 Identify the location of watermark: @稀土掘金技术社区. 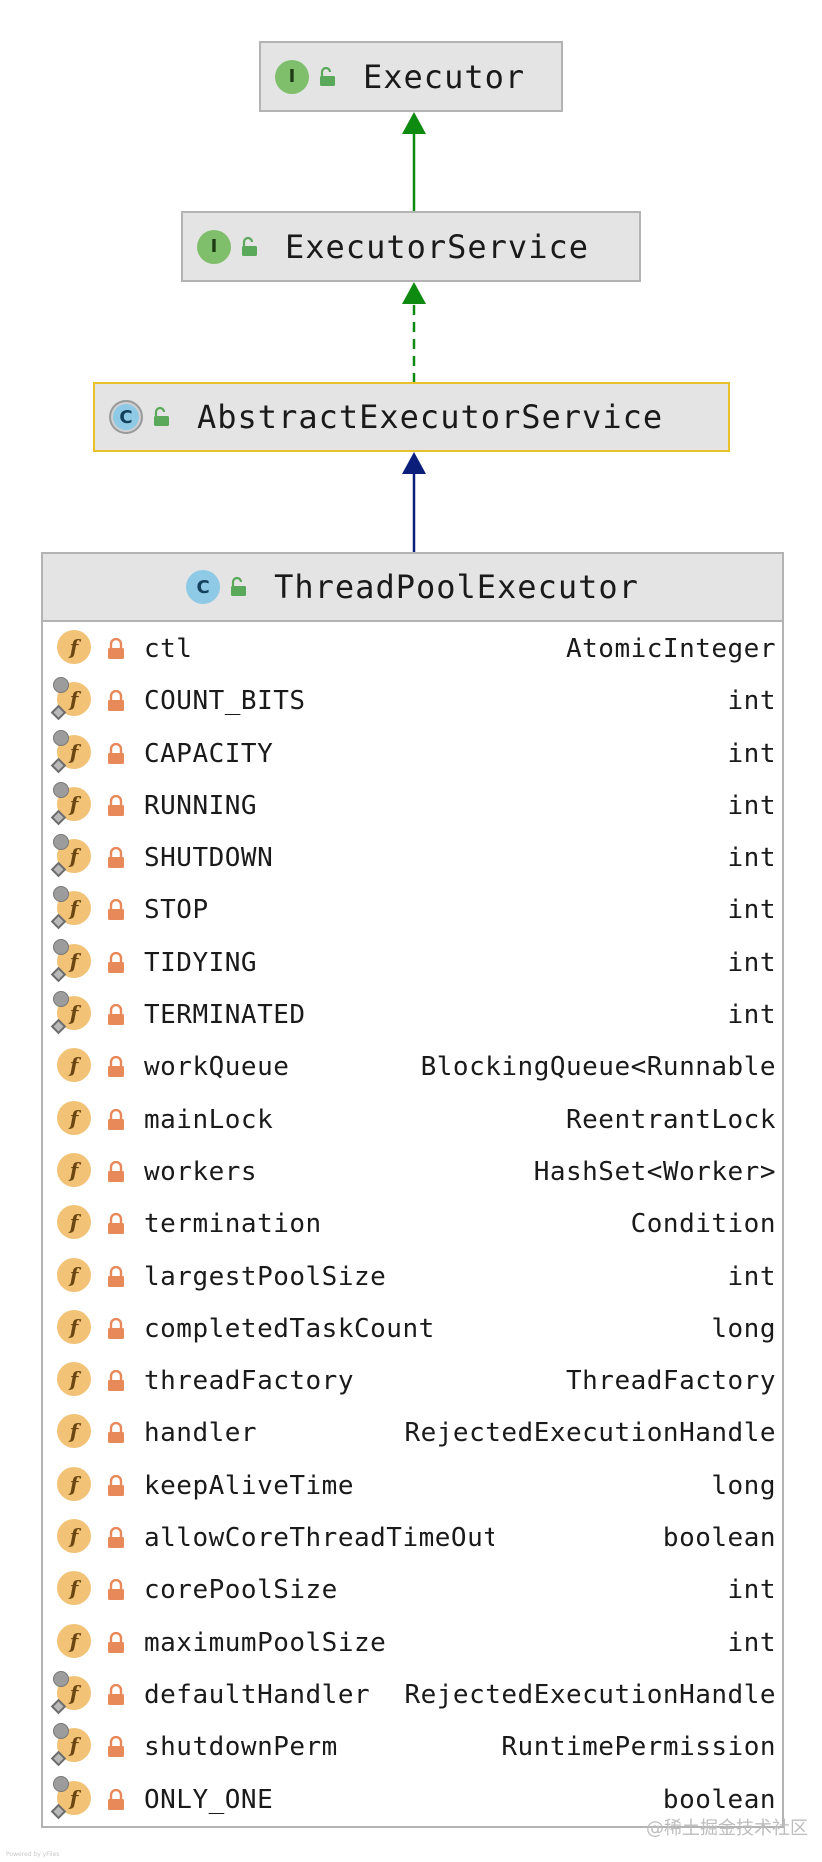
(727, 1828).